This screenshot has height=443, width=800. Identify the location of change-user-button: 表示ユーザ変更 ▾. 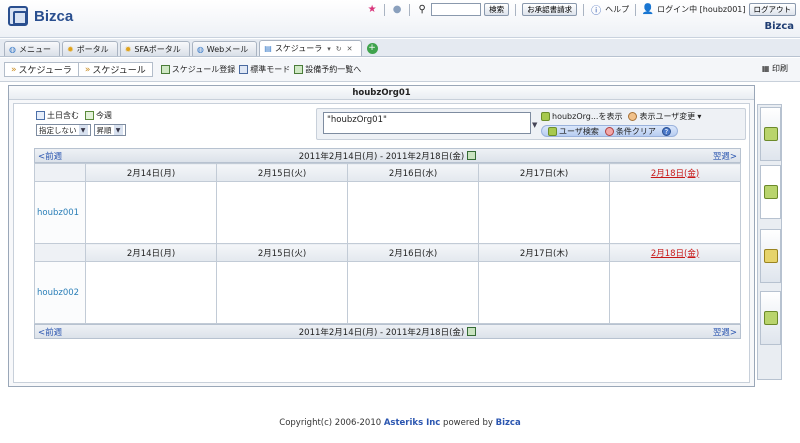
(664, 116).